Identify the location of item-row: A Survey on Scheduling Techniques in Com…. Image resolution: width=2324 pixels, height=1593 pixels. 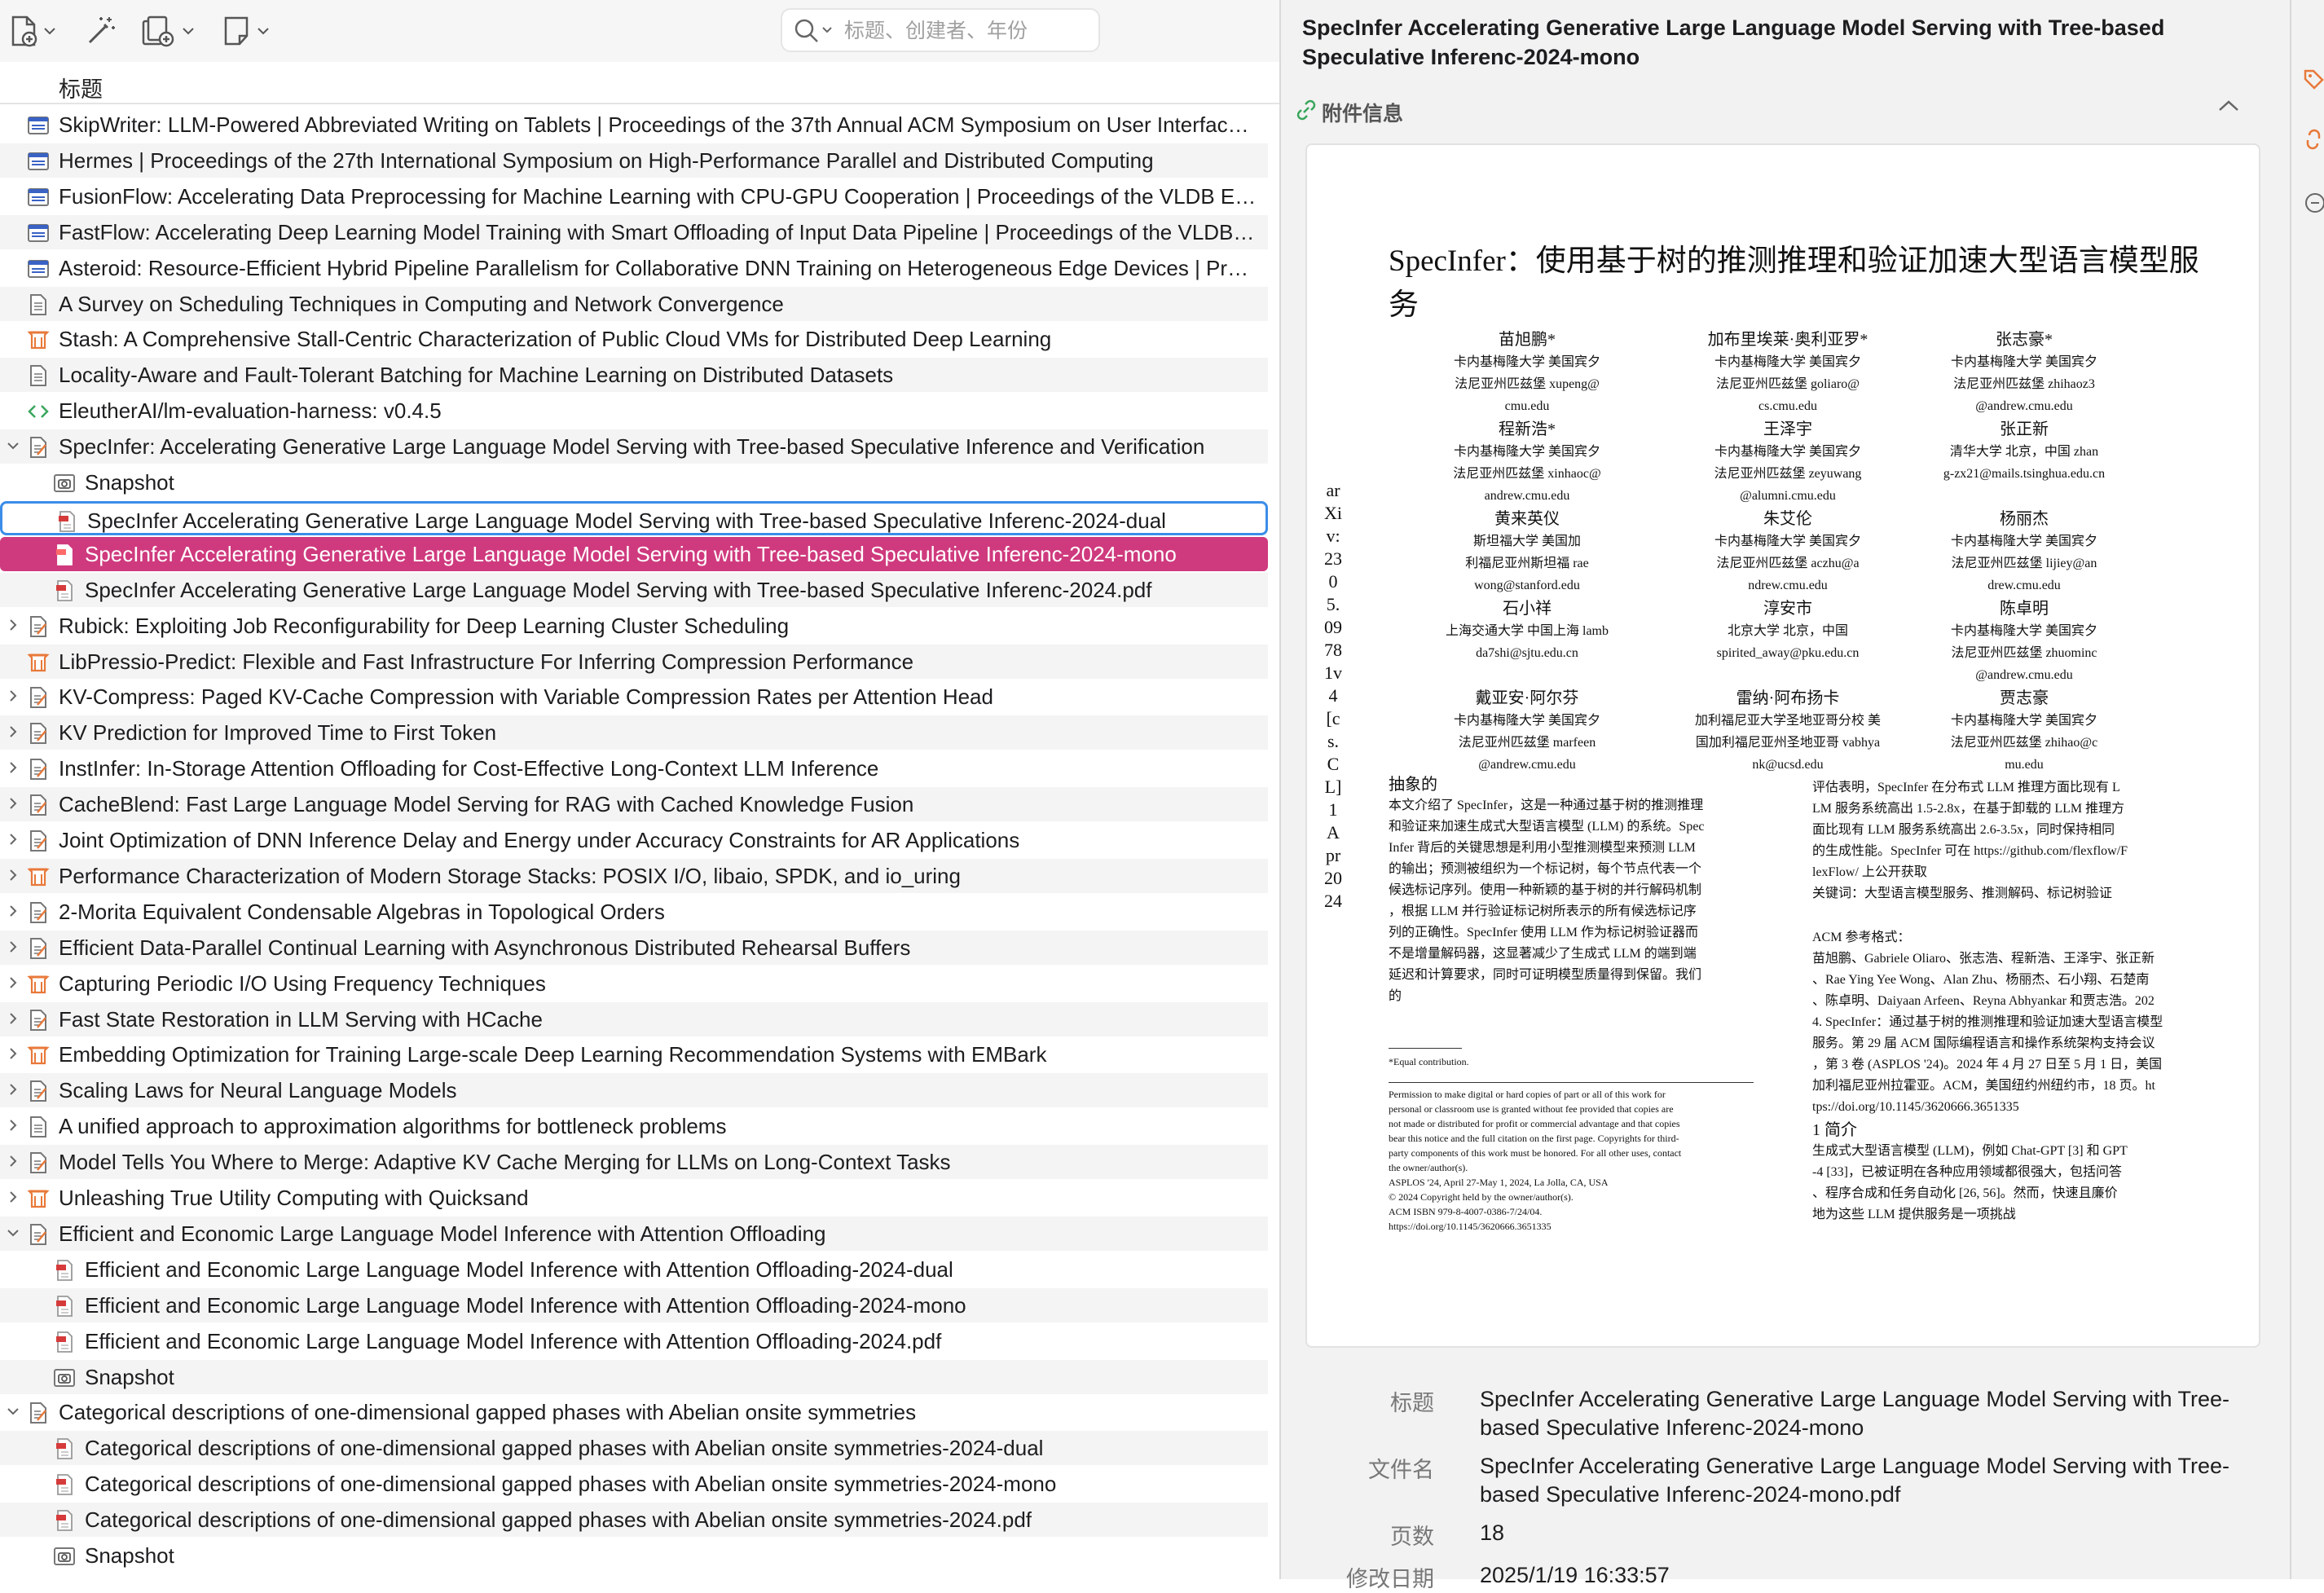
(634, 303).